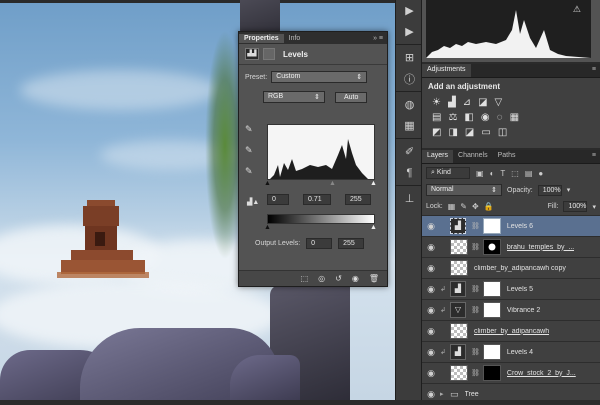 This screenshot has height=405, width=600. What do you see at coordinates (409, 172) in the screenshot?
I see `character-icon: ¶` at bounding box center [409, 172].